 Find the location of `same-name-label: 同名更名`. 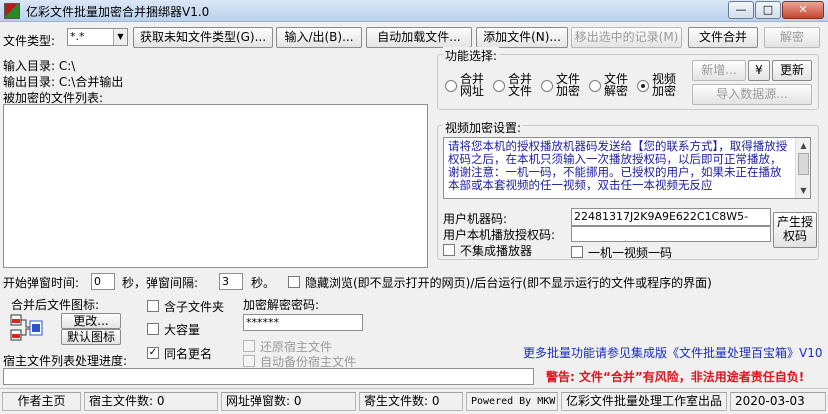

same-name-label: 同名更名 is located at coordinates (188, 354).